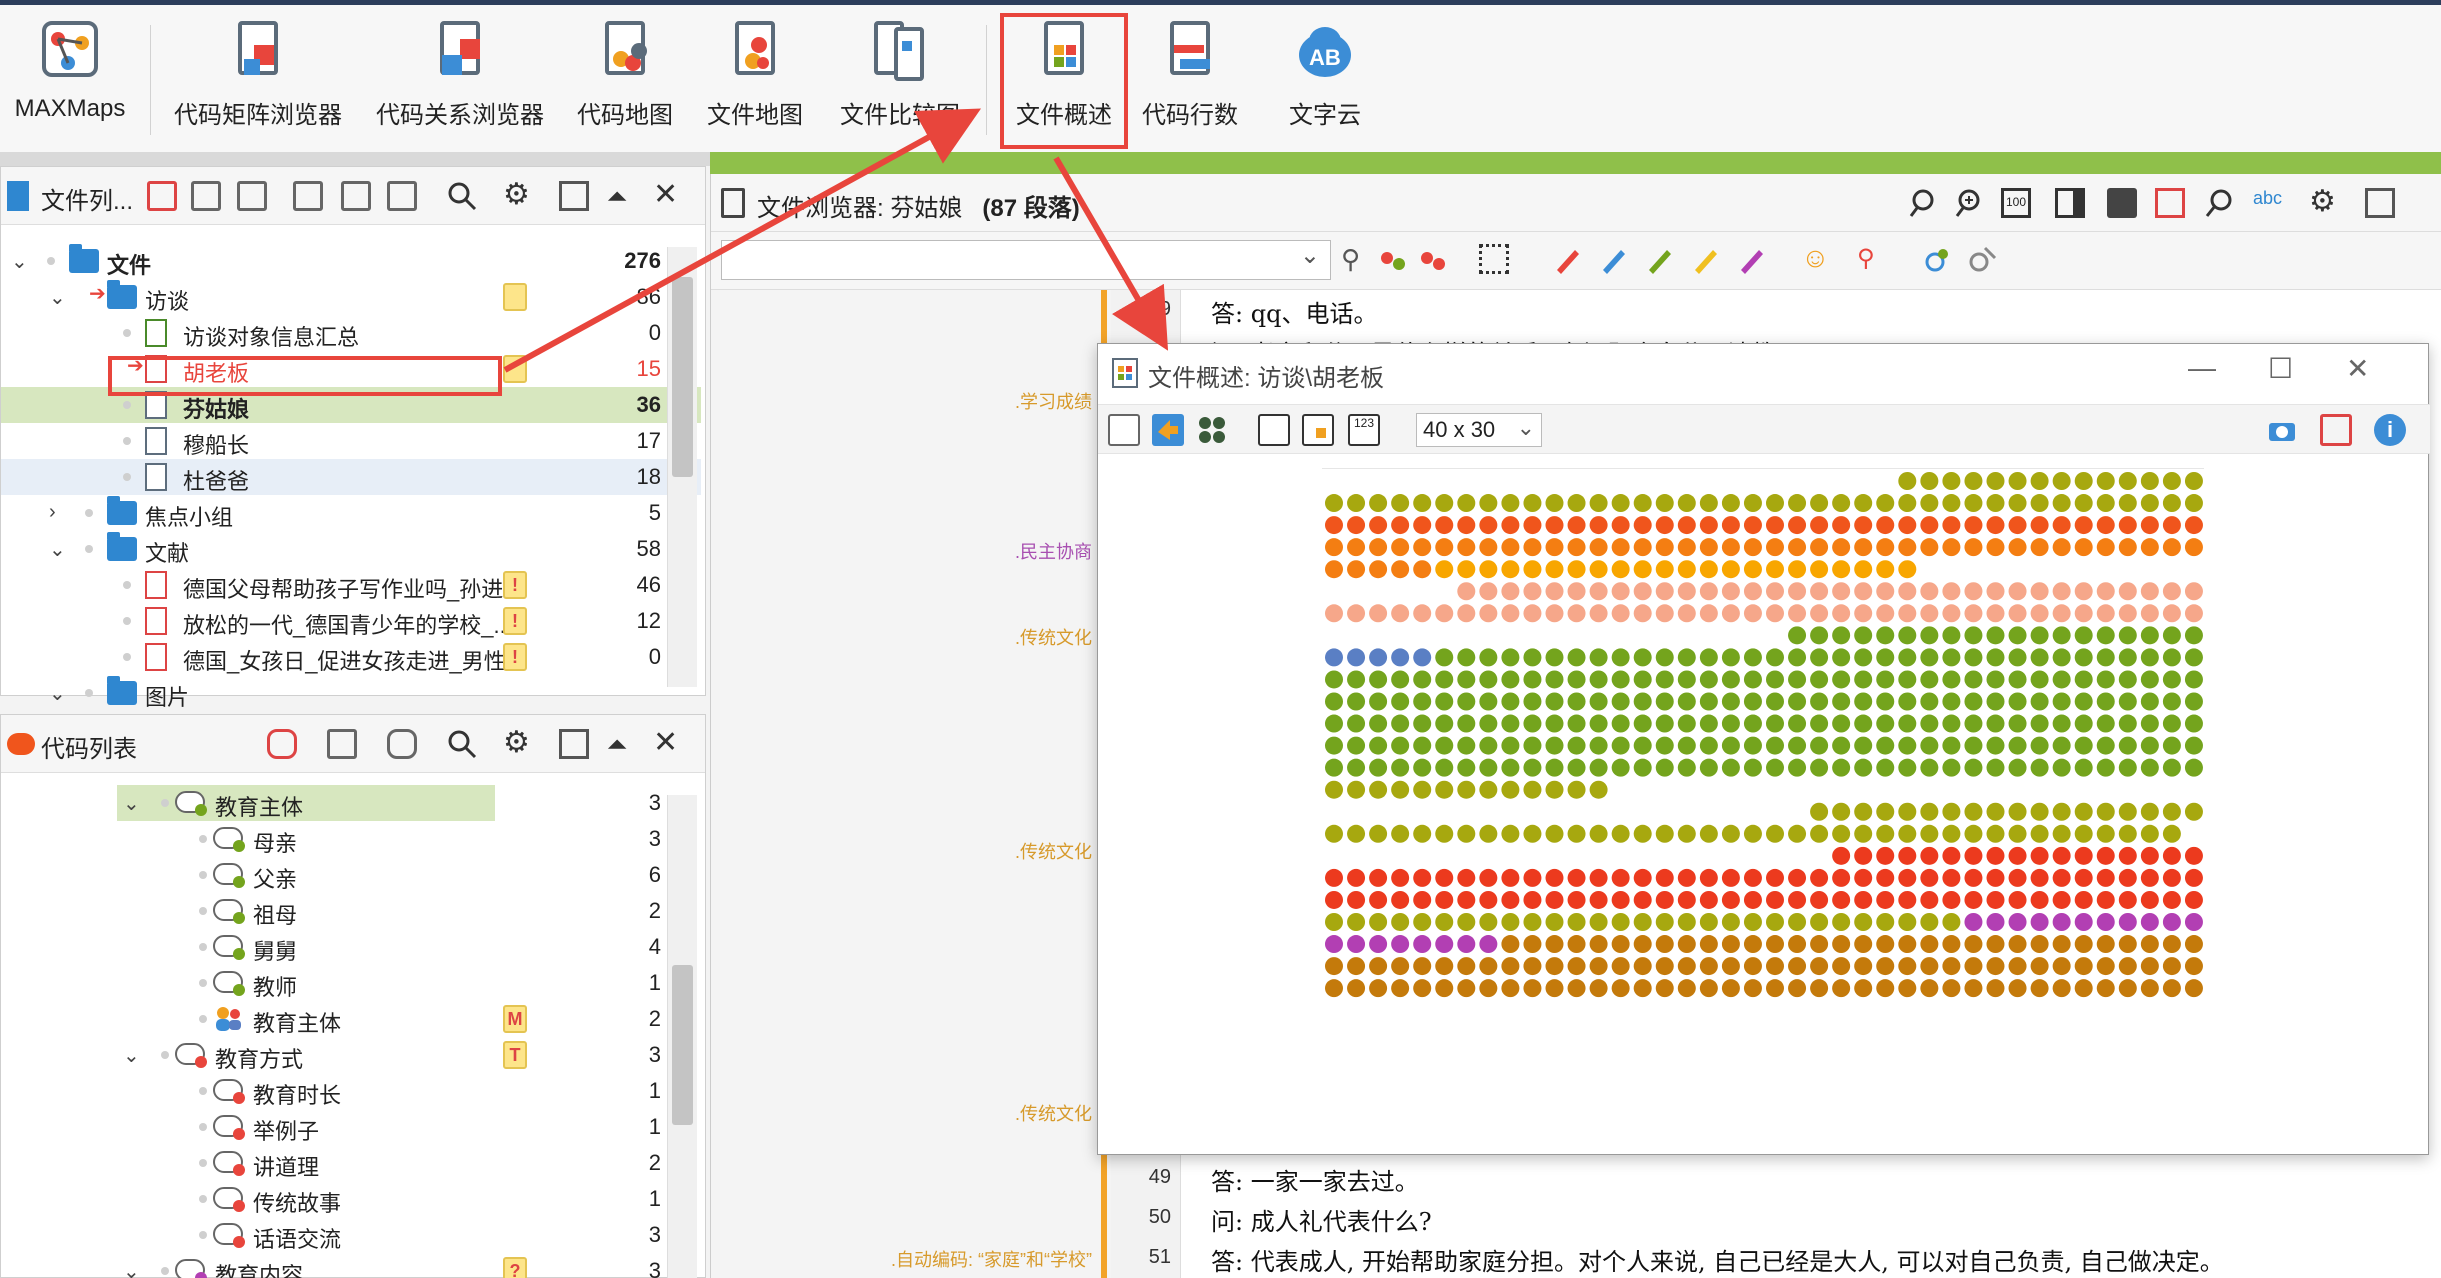 The image size is (2441, 1278). Describe the element at coordinates (1294, 311) in the screenshot. I see `document-paragraph: 答: qq、电话。` at that location.